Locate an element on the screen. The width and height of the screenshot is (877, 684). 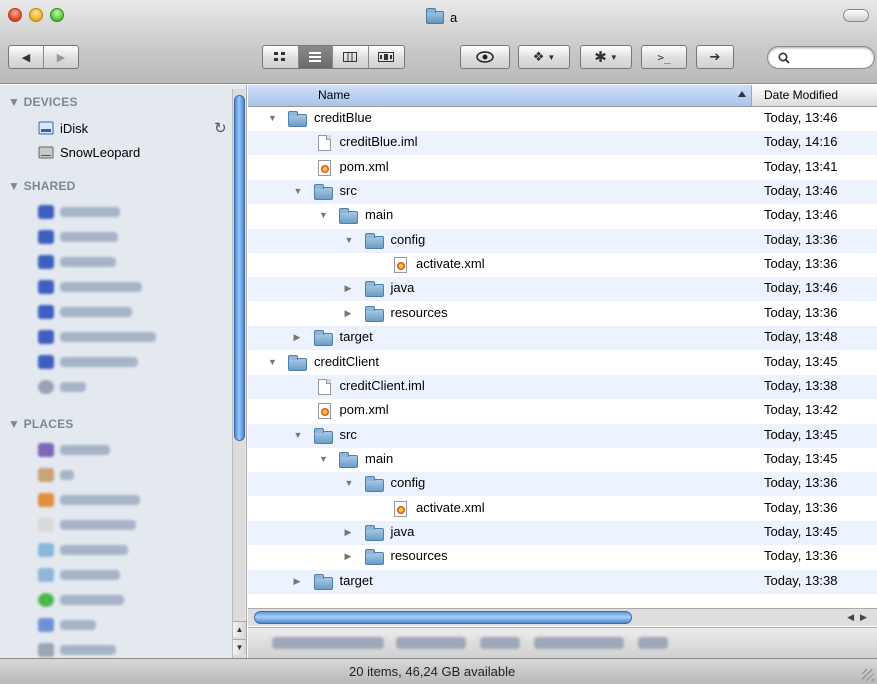
sidebar-scrollbar: ▲ ▼ is located at coordinates (239, 373).